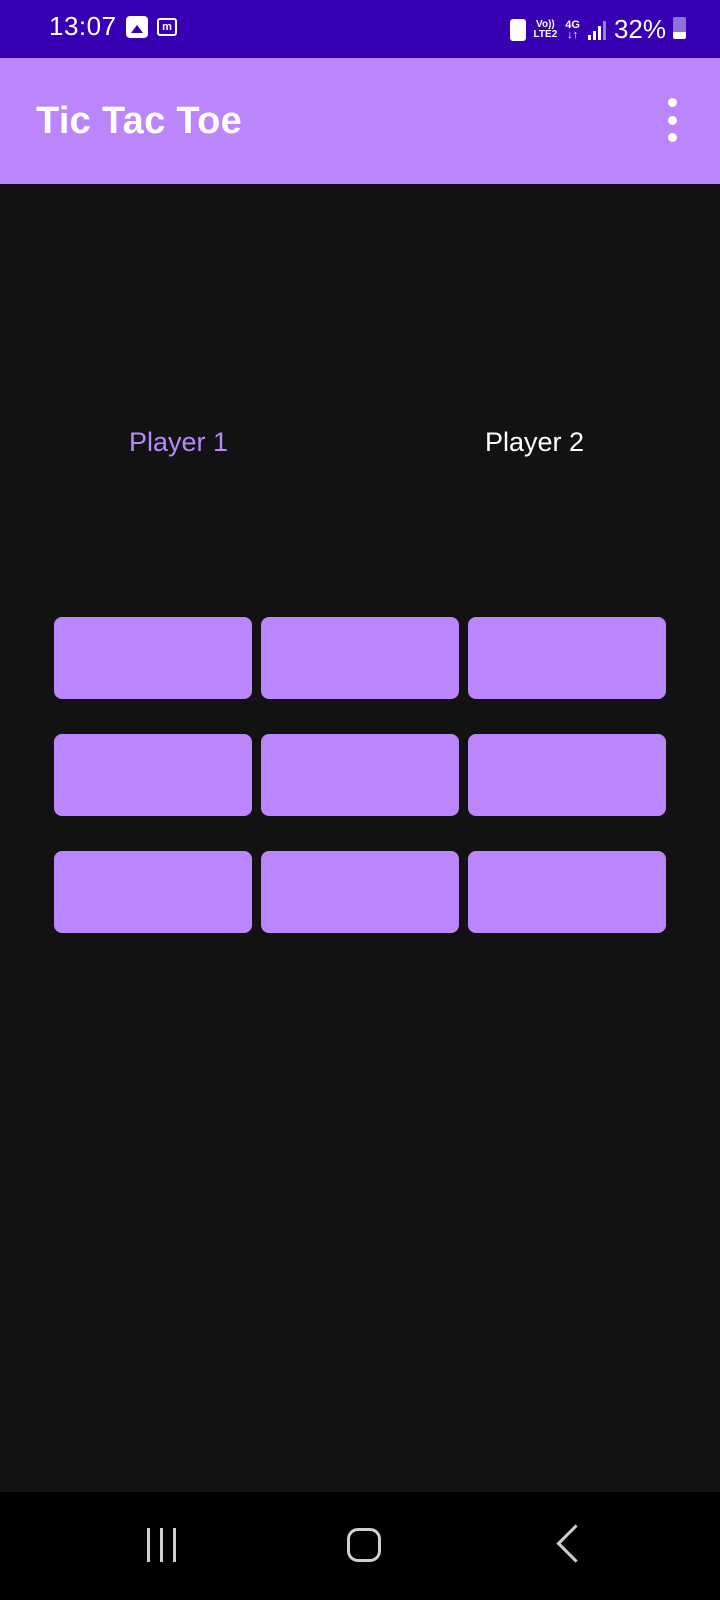  Describe the element at coordinates (639, 29) in the screenshot. I see `battery-percent: 32%` at that location.